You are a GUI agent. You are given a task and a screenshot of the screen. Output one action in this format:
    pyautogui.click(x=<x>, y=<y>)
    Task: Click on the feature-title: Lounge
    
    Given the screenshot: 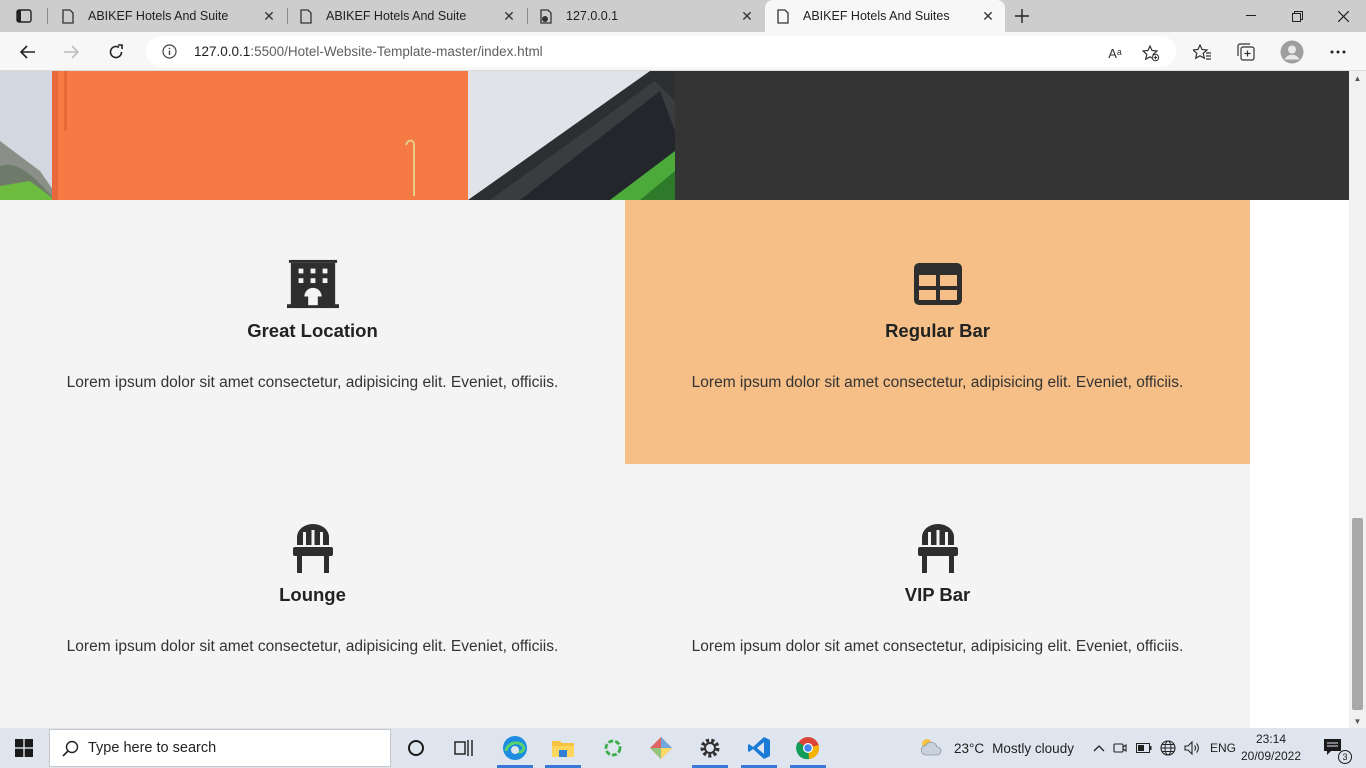 What is the action you would take?
    pyautogui.click(x=312, y=594)
    